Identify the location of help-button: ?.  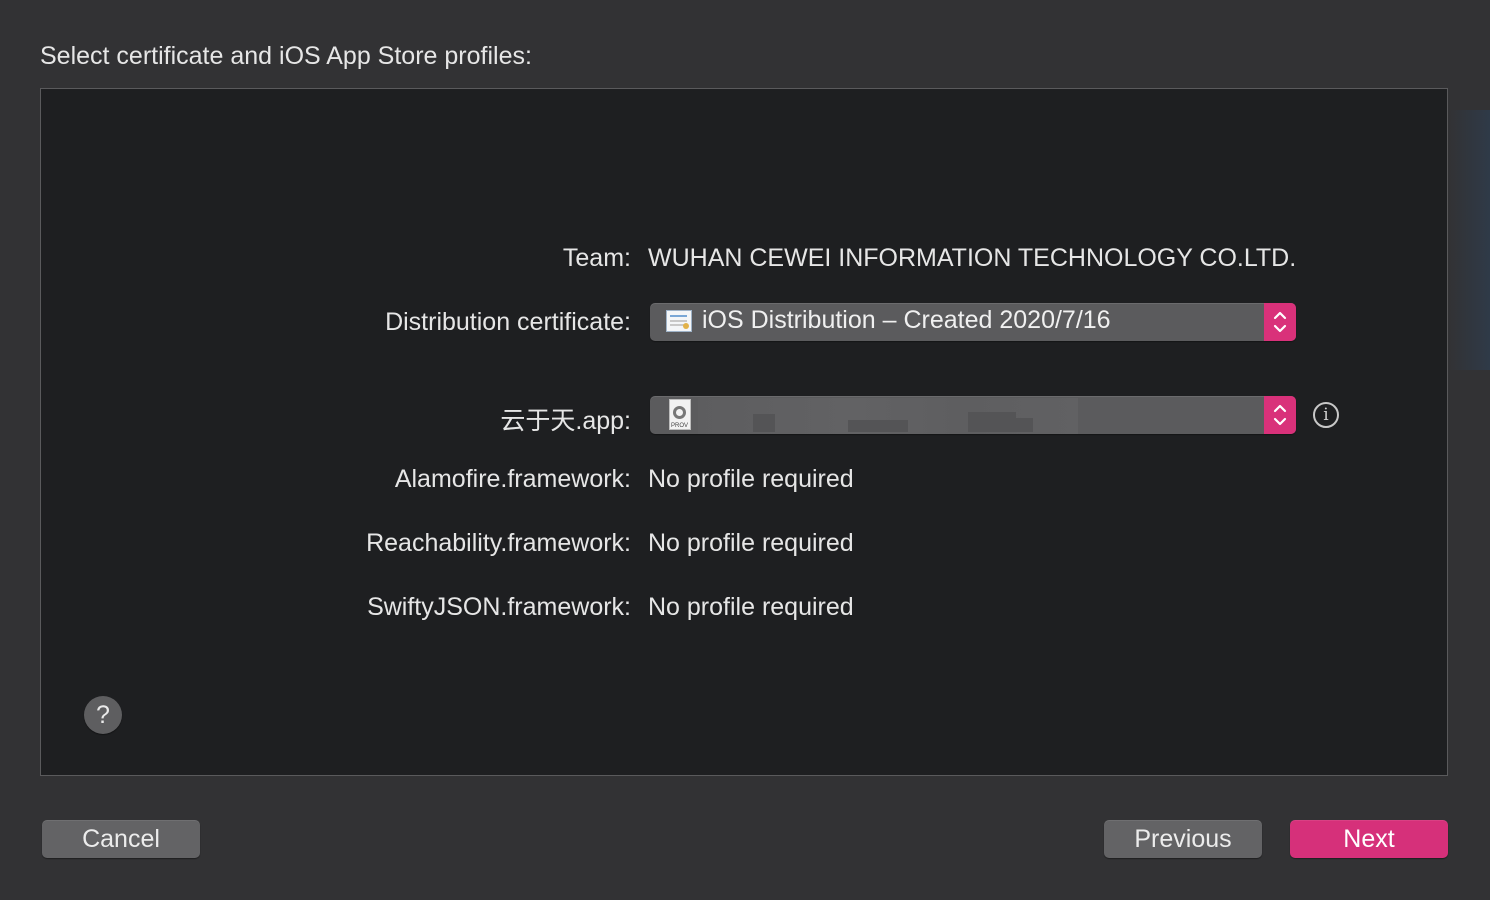
(103, 715).